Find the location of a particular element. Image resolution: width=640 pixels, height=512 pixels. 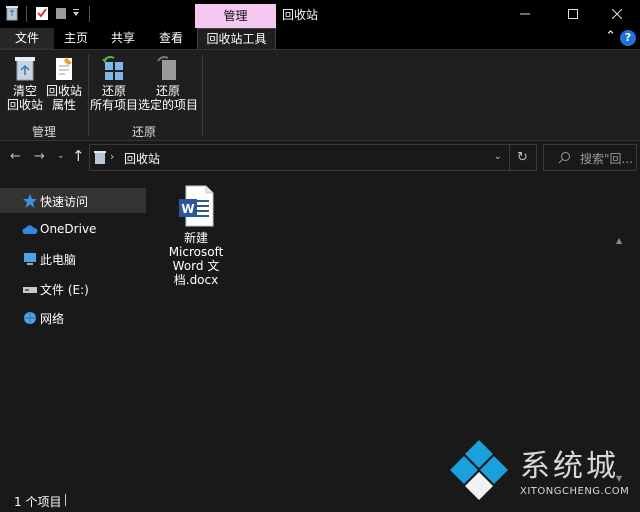

collapse-ribbon-icon: ⌃ is located at coordinates (610, 36).